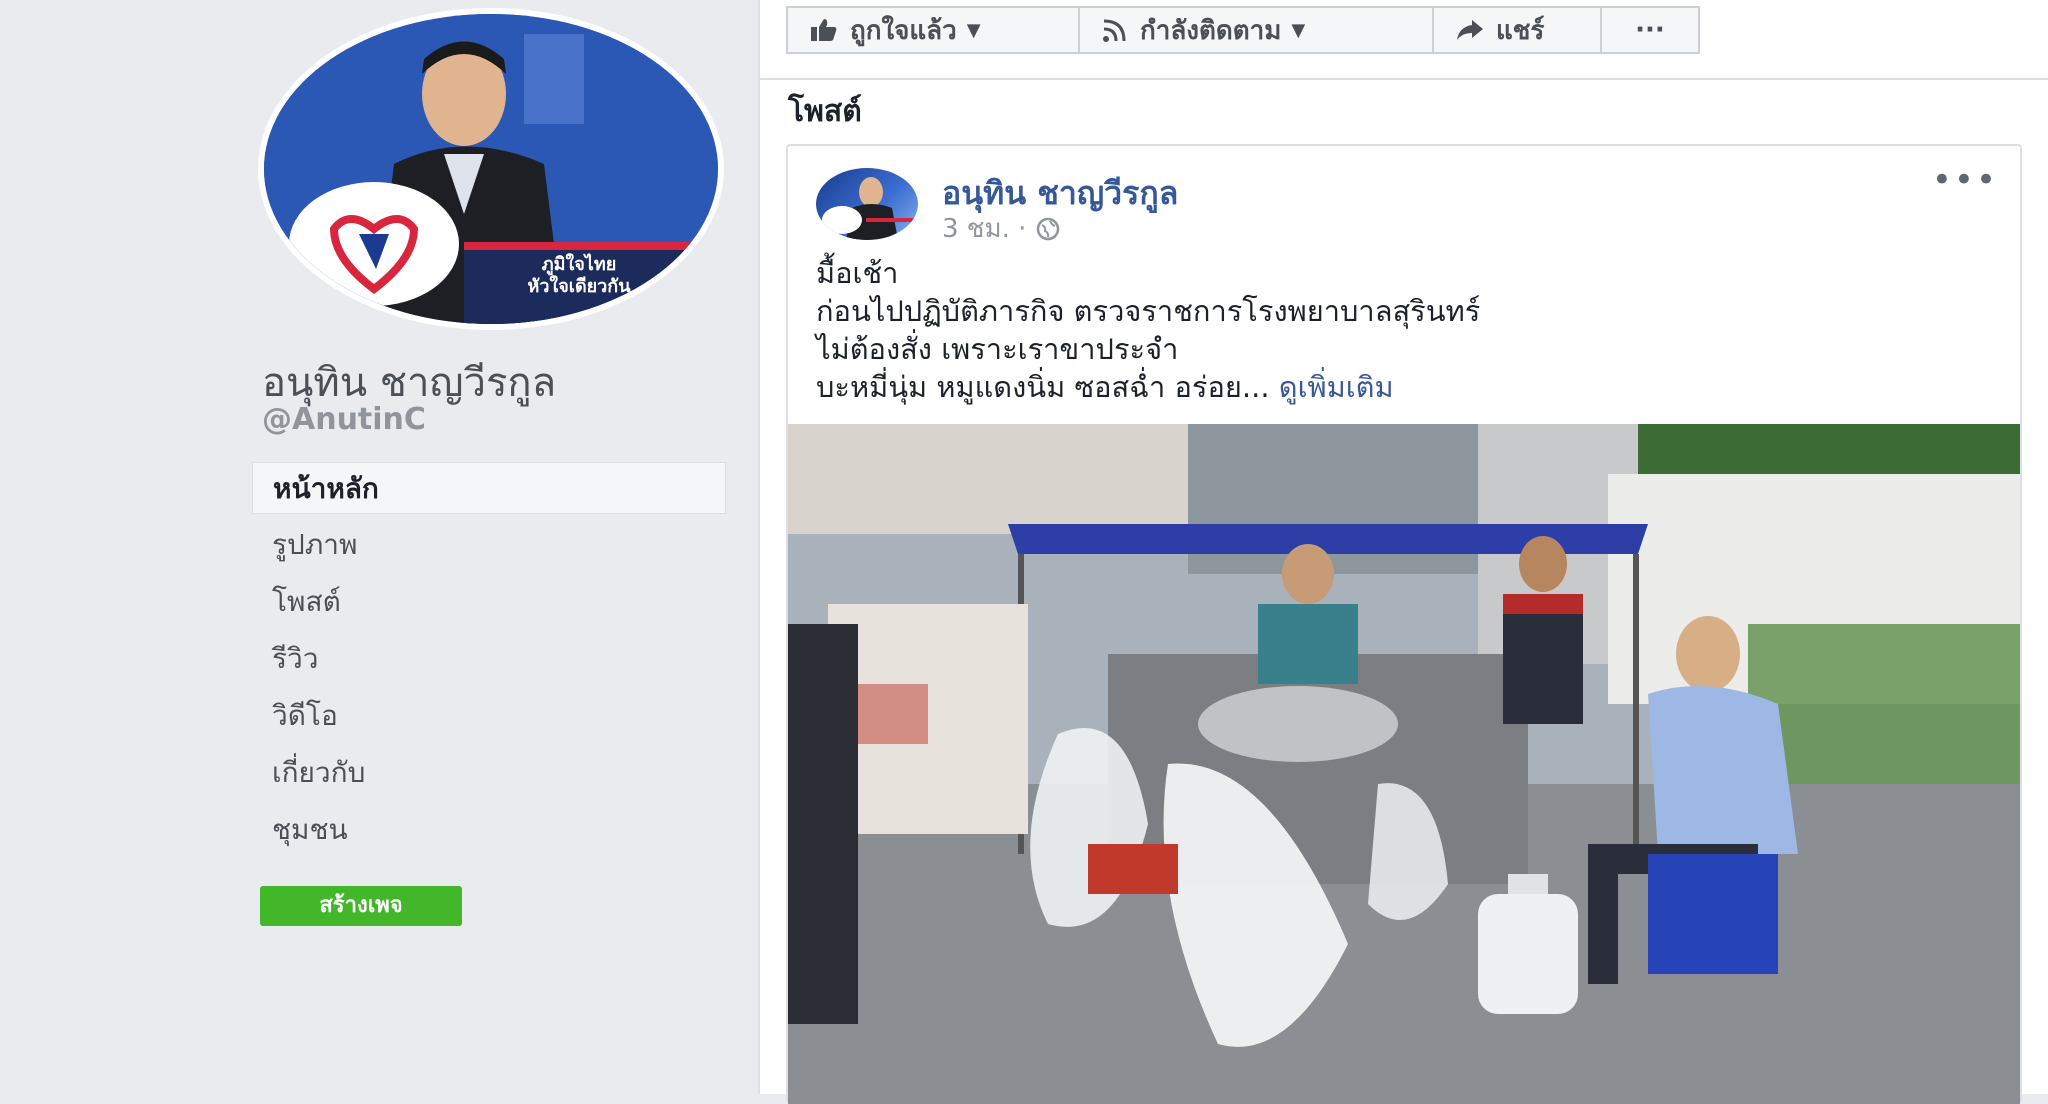 The height and width of the screenshot is (1104, 2048). Describe the element at coordinates (824, 30) in the screenshot. I see `thumbs-up-icon` at that location.